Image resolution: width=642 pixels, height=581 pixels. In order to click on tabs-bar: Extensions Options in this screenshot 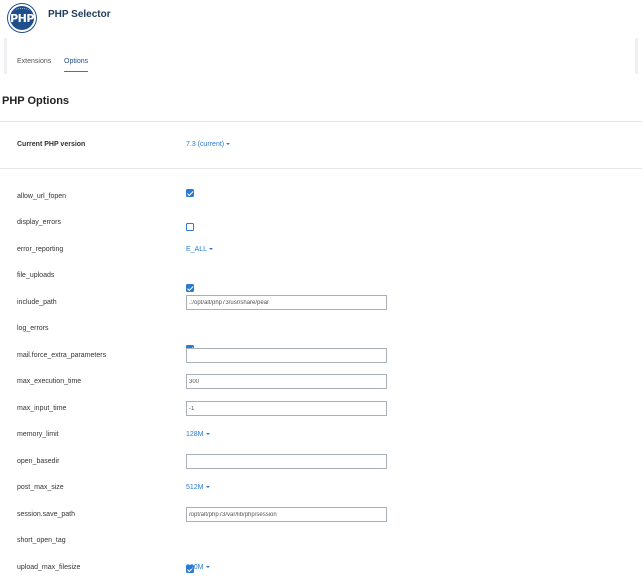, I will do `click(321, 56)`.